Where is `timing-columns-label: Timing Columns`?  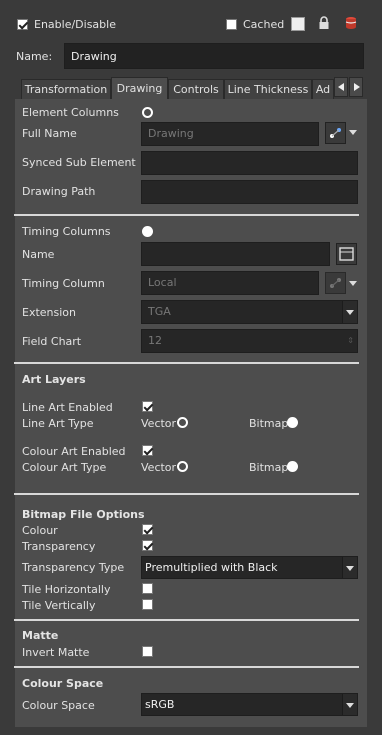
timing-columns-label: Timing Columns is located at coordinates (66, 231).